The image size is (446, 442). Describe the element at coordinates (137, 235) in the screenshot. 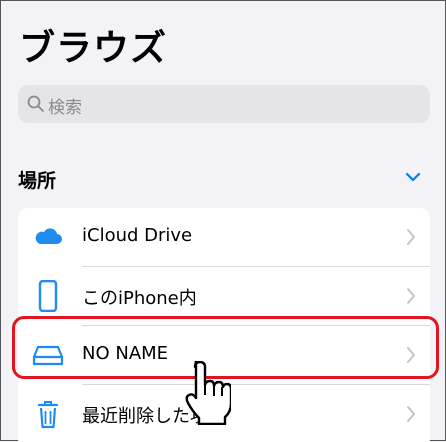

I see `location-label: iCloud Drive` at that location.